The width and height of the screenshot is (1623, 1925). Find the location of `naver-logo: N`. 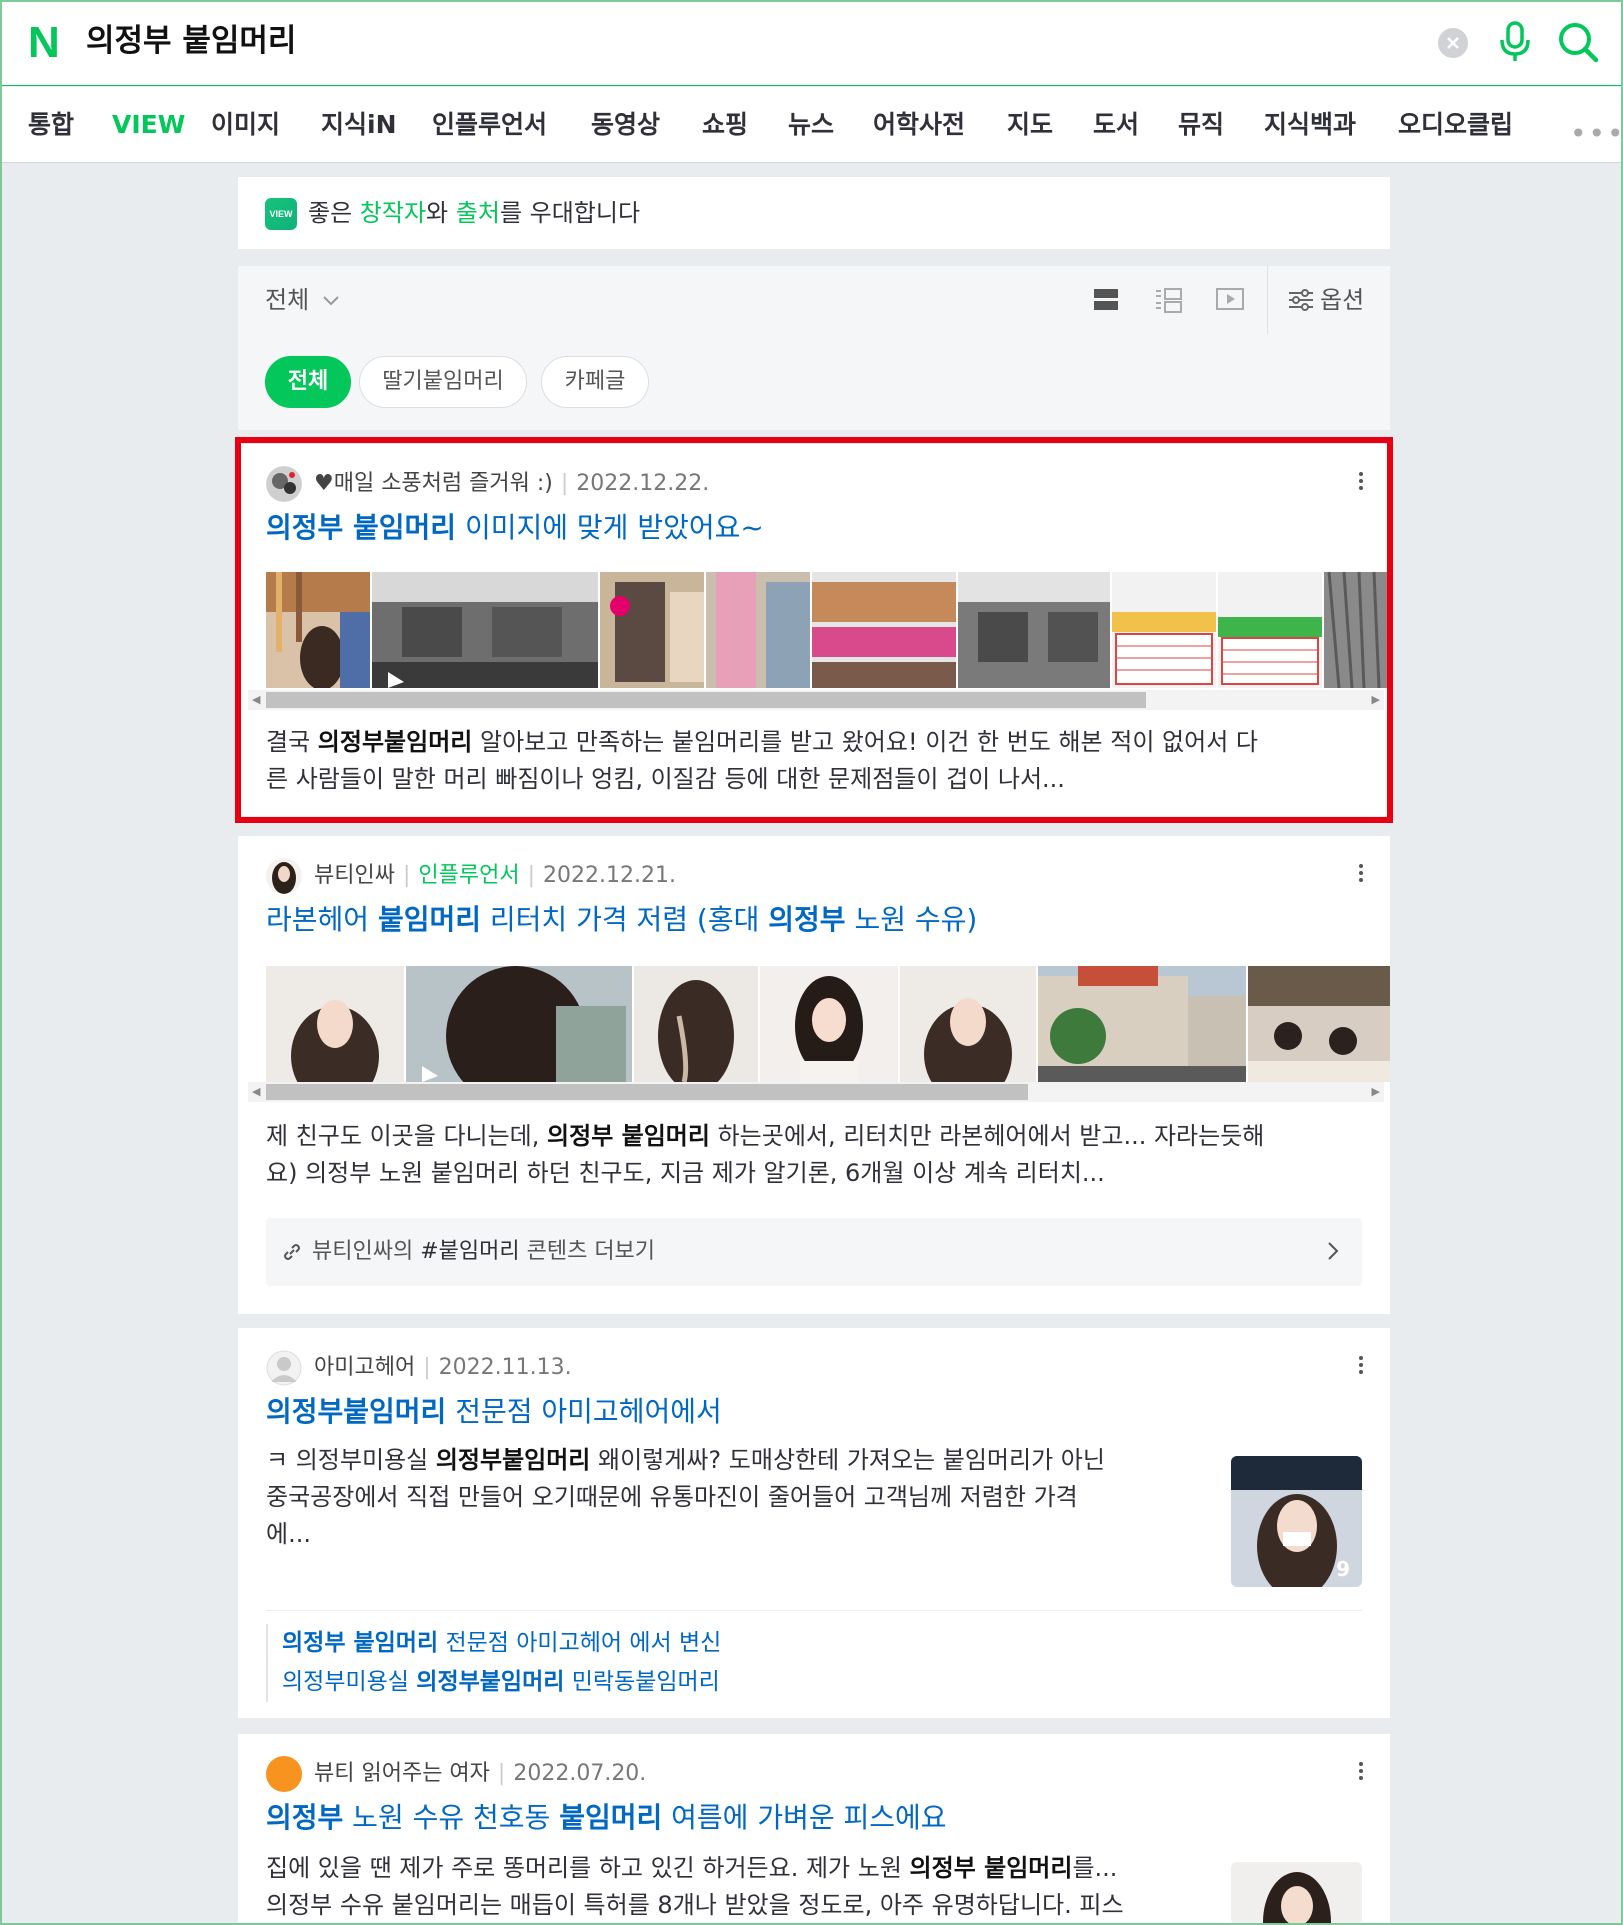

naver-logo: N is located at coordinates (47, 43).